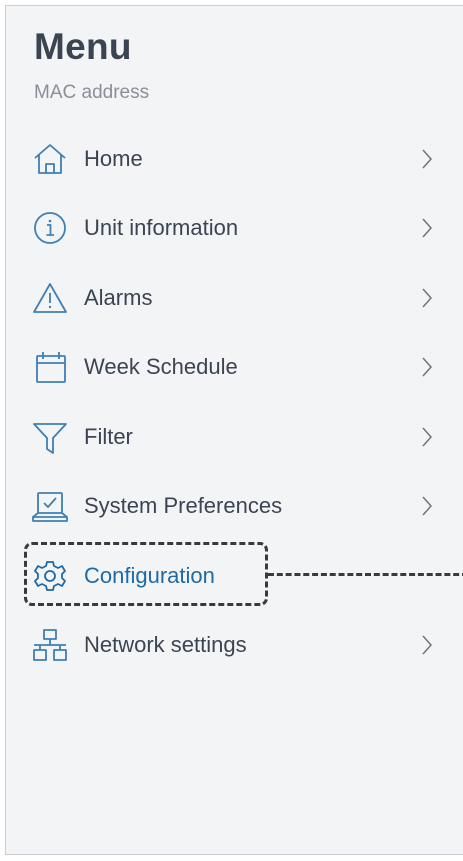  Describe the element at coordinates (113, 158) in the screenshot. I see `menu-item-label: Home` at that location.